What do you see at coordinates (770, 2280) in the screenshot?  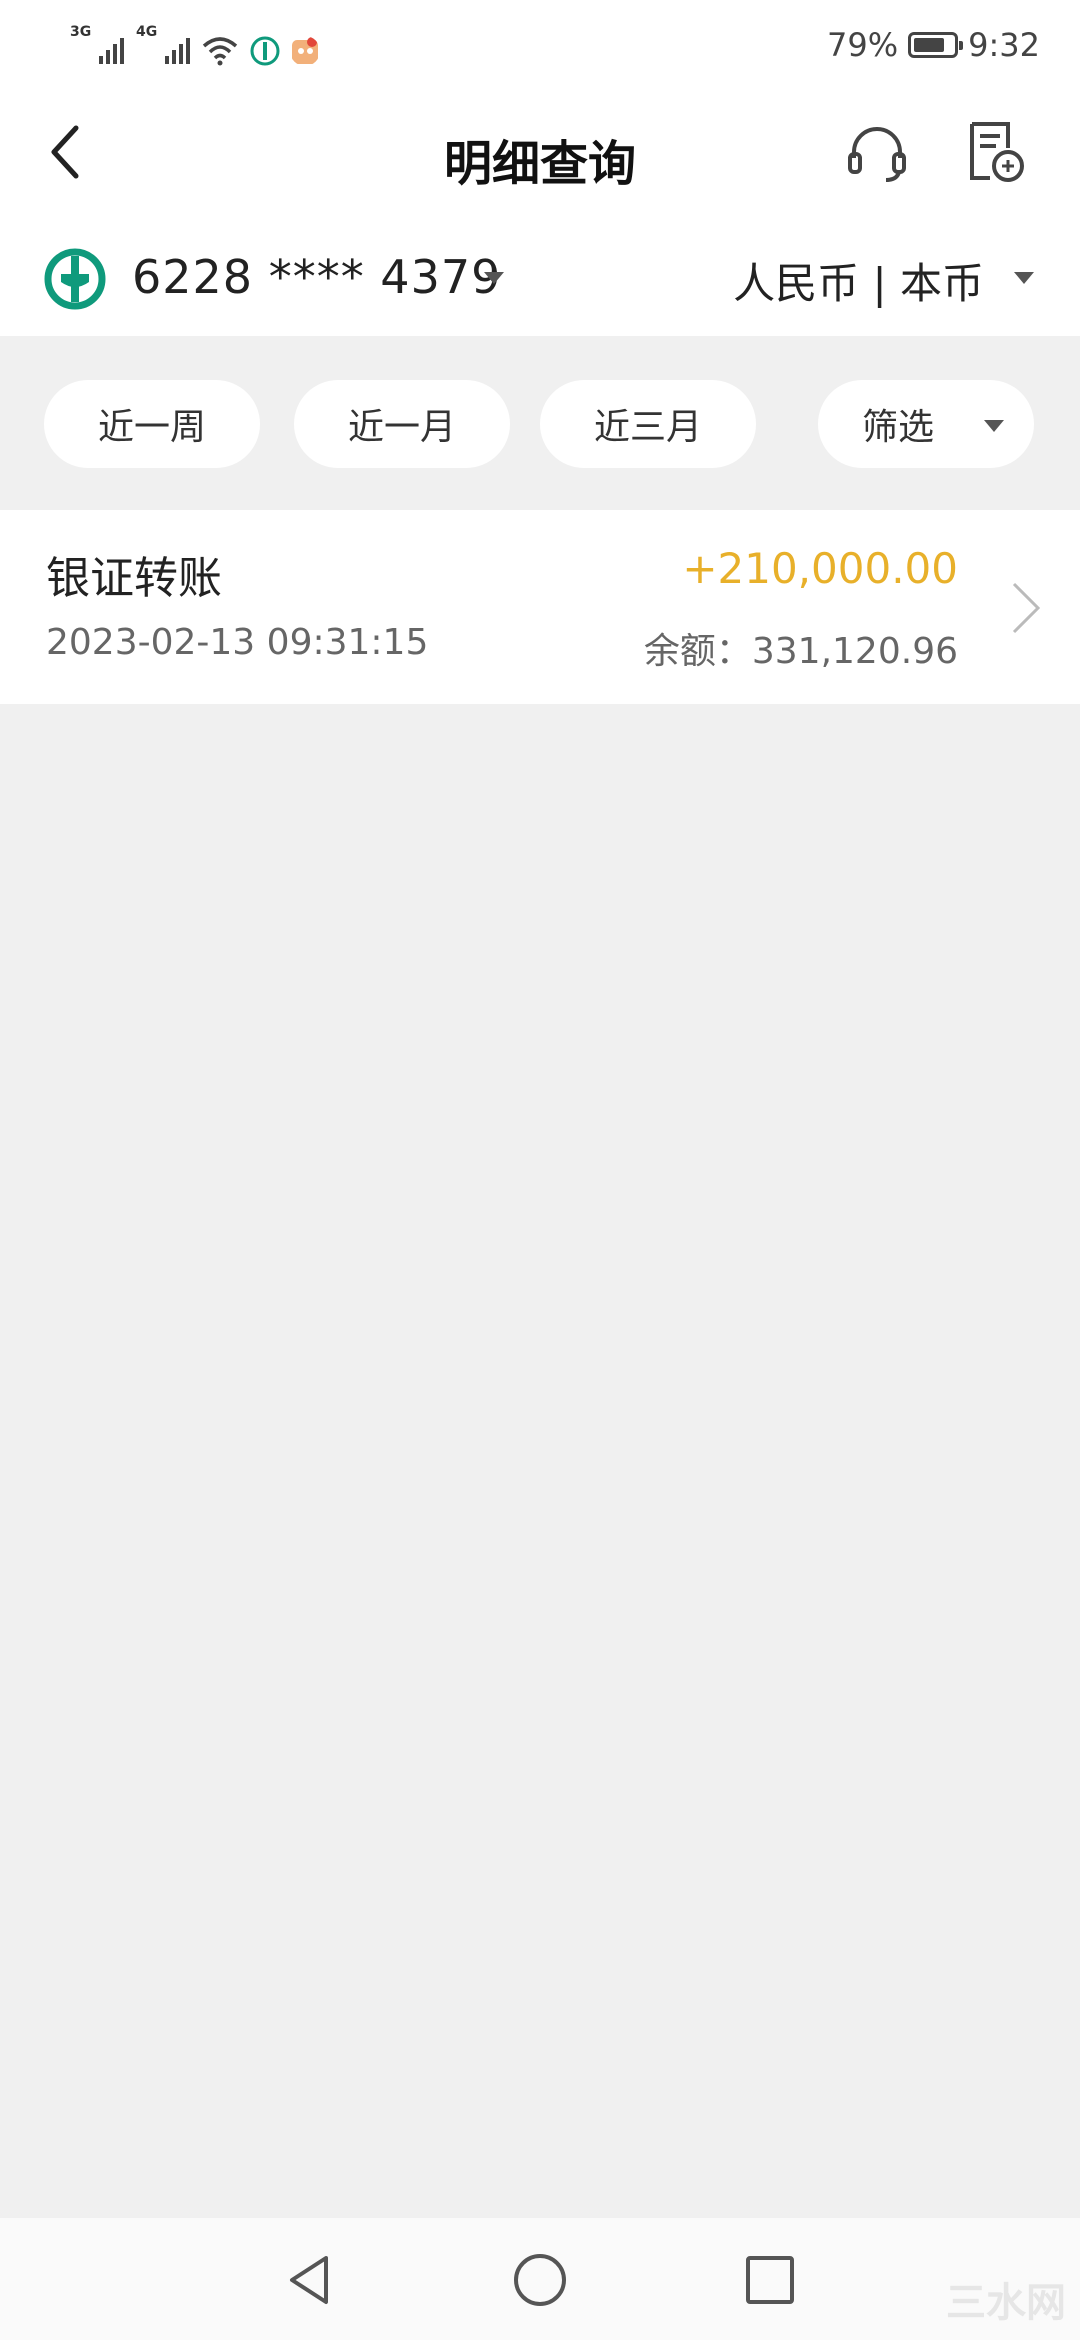 I see `nav-recent-apps-icon` at bounding box center [770, 2280].